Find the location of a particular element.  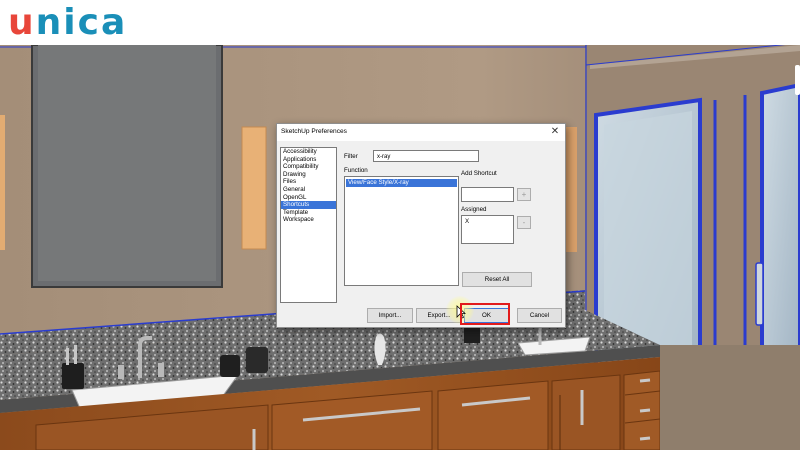

category-item-accessibility: Accessibility is located at coordinates (308, 152).